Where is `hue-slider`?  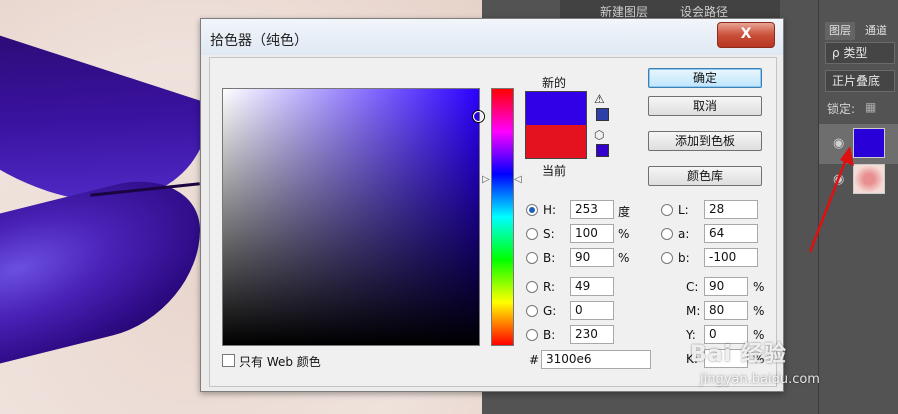 hue-slider is located at coordinates (502, 217).